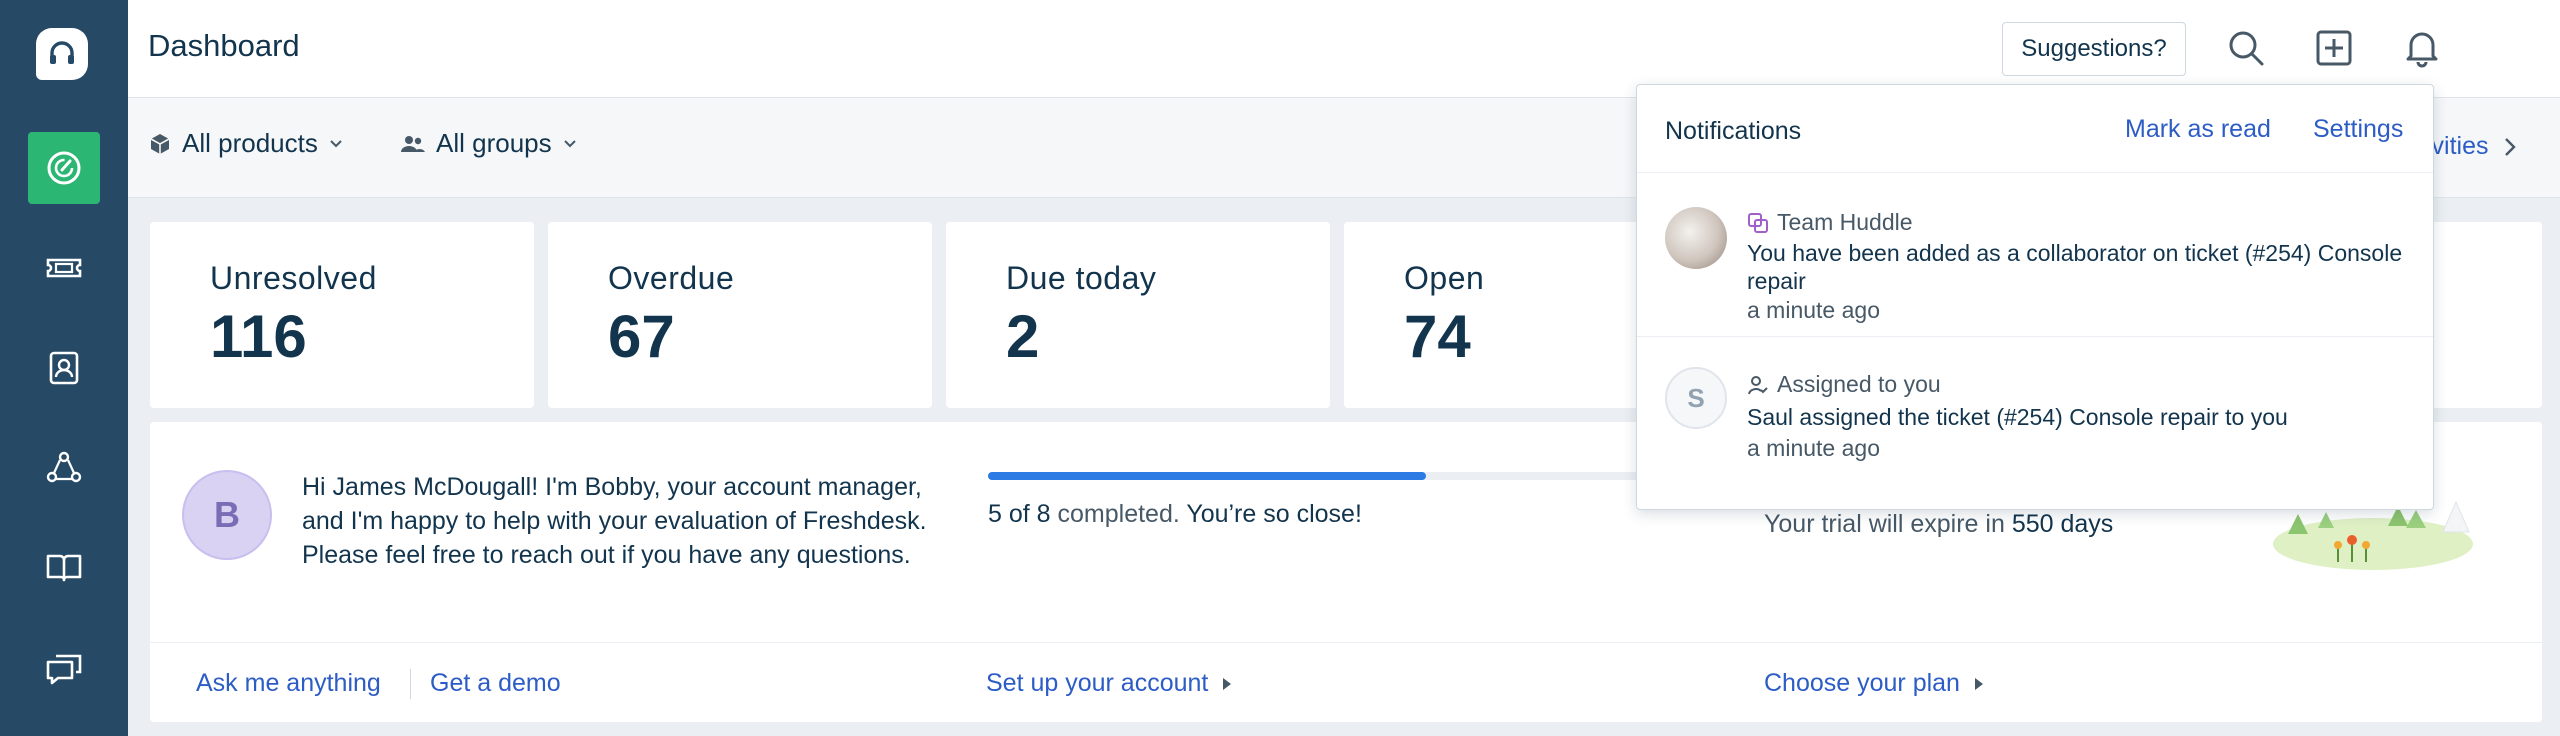  Describe the element at coordinates (1758, 384) in the screenshot. I see `assigned-user-icon` at that location.